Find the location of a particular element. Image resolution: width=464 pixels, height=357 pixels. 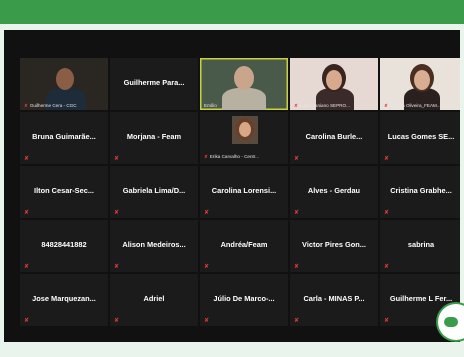

participant-tile-emilio: Emílio is located at coordinates (244, 84).